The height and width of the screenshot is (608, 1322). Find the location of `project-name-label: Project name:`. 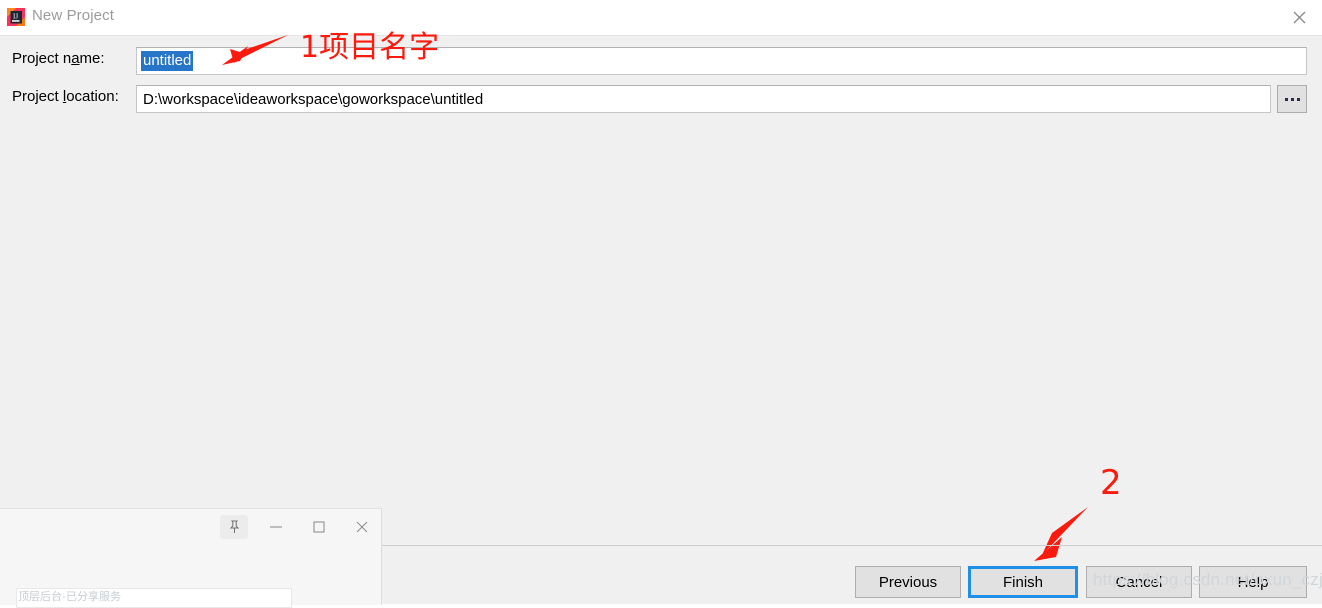

project-name-label: Project name: is located at coordinates (58, 58).